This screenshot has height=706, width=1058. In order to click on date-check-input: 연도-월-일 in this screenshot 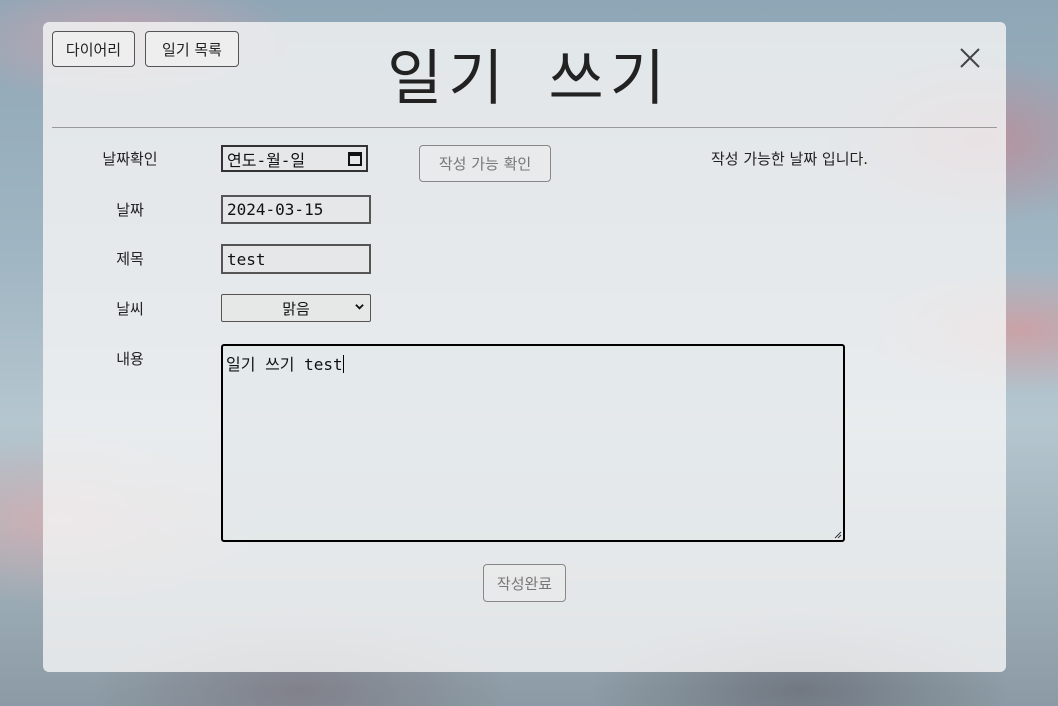, I will do `click(294, 158)`.